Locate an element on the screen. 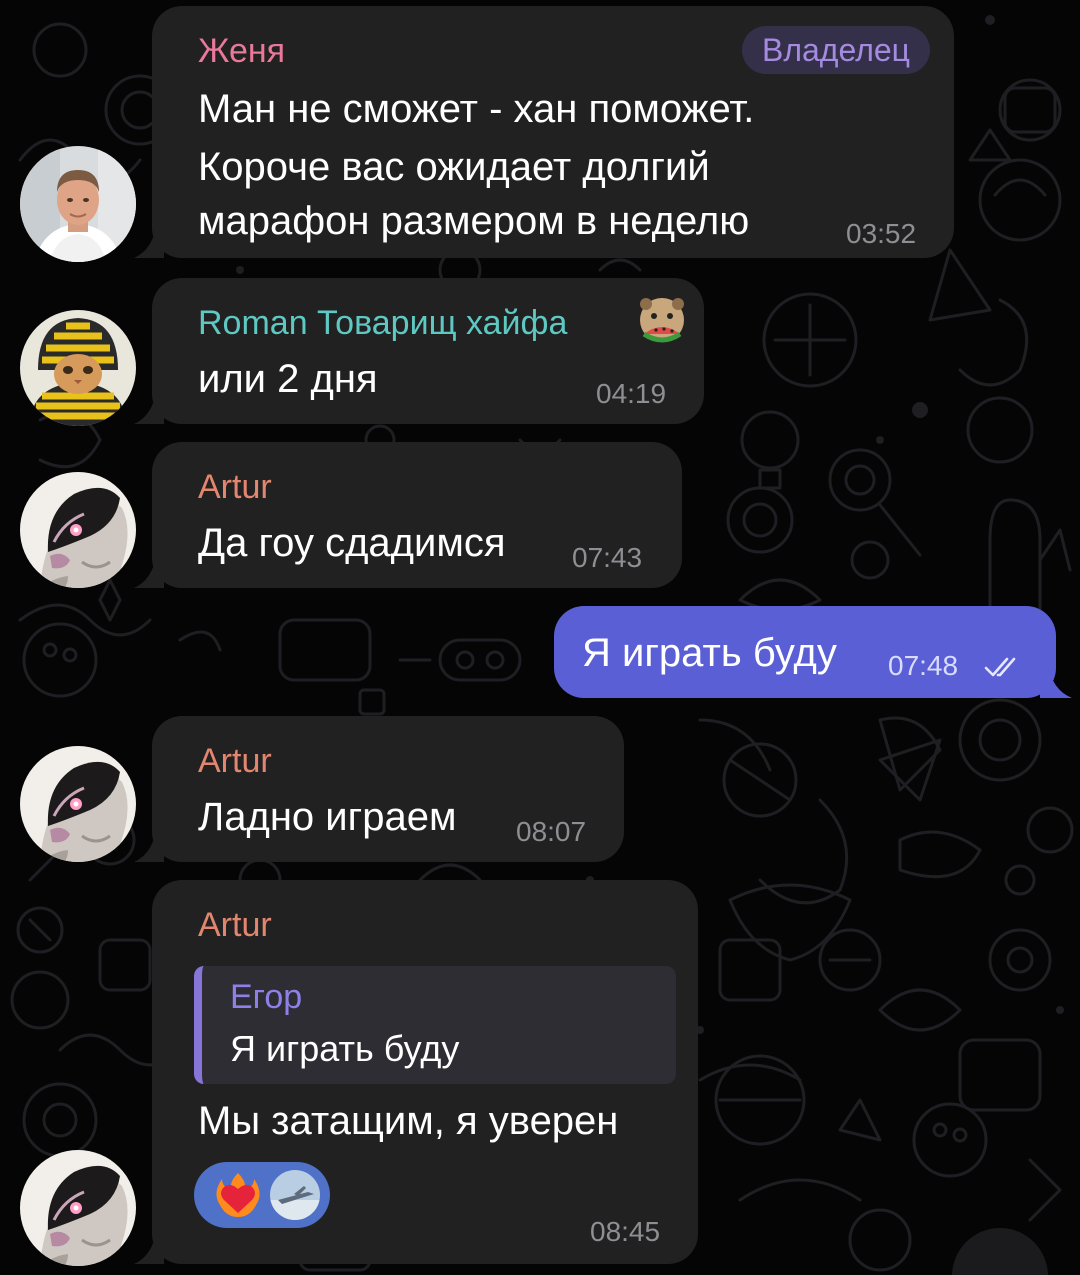 This screenshot has height=1275, width=1080. sender-name: Женя is located at coordinates (241, 51).